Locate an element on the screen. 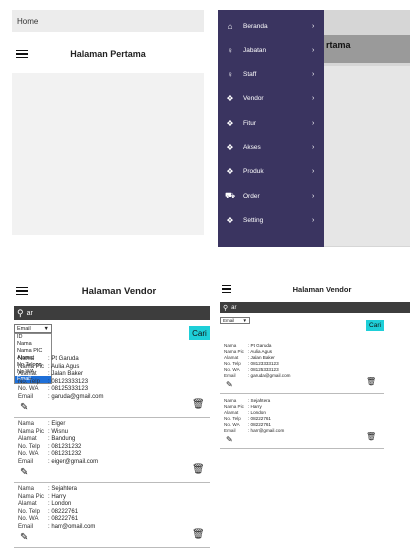 Image resolution: width=413 pixels, height=555 pixels. vendor-field-email: Email: harr@gmail.com is located at coordinates (254, 431).